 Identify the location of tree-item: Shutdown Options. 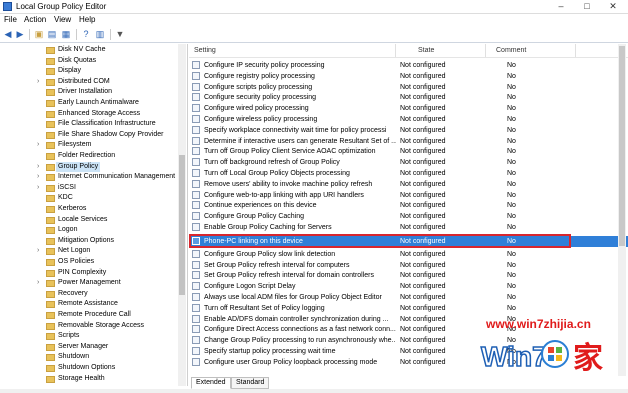
(90, 368).